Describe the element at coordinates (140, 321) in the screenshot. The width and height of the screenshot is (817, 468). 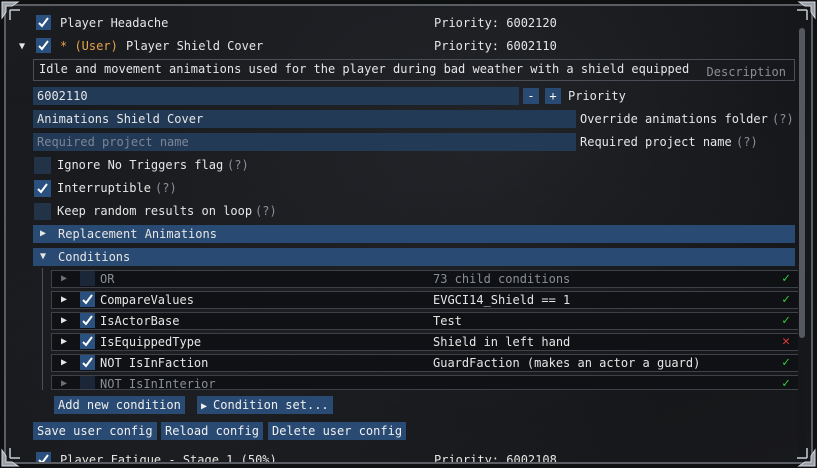
I see `condition-name: IsActorBase` at that location.